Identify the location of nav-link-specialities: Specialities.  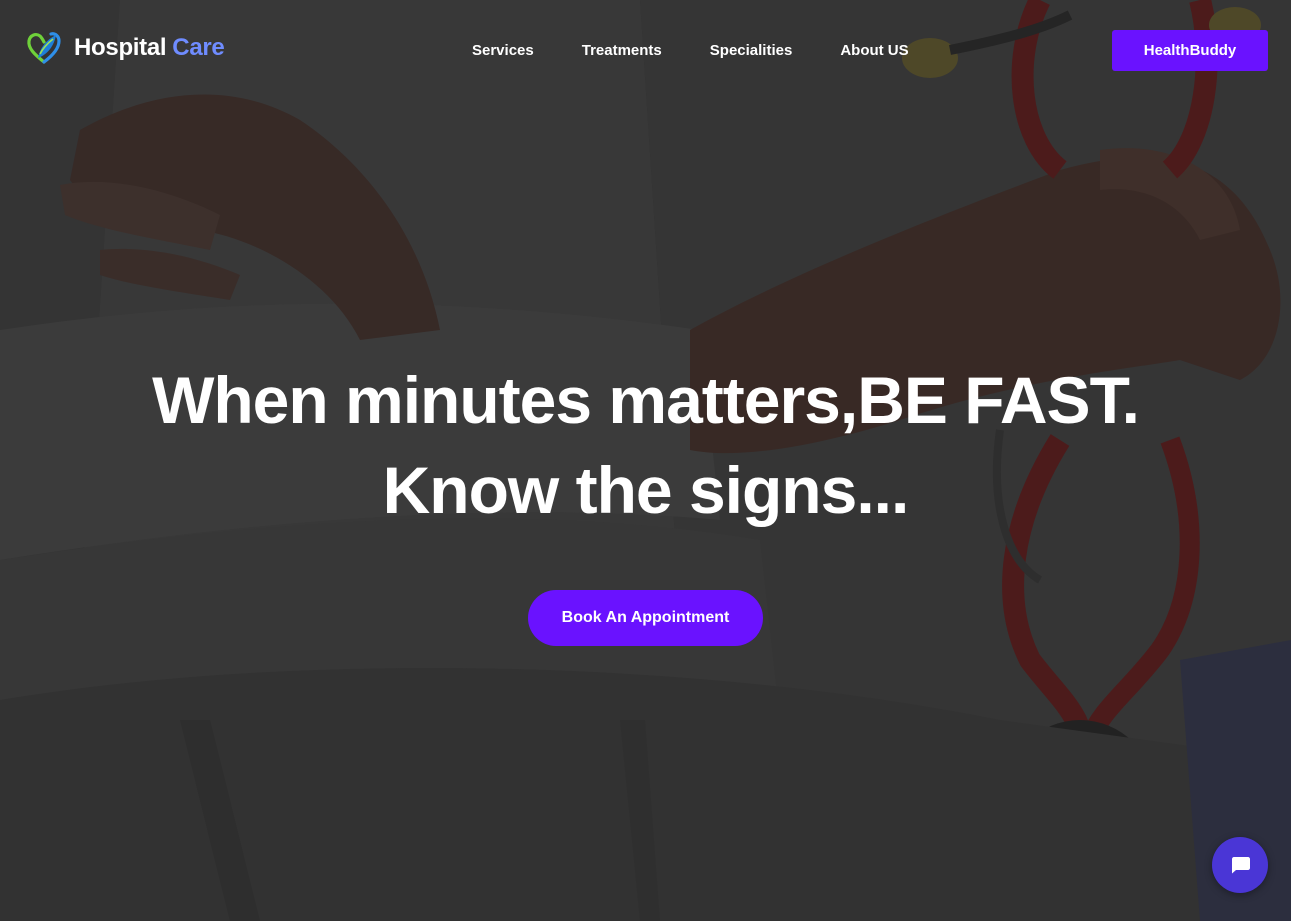
(751, 51).